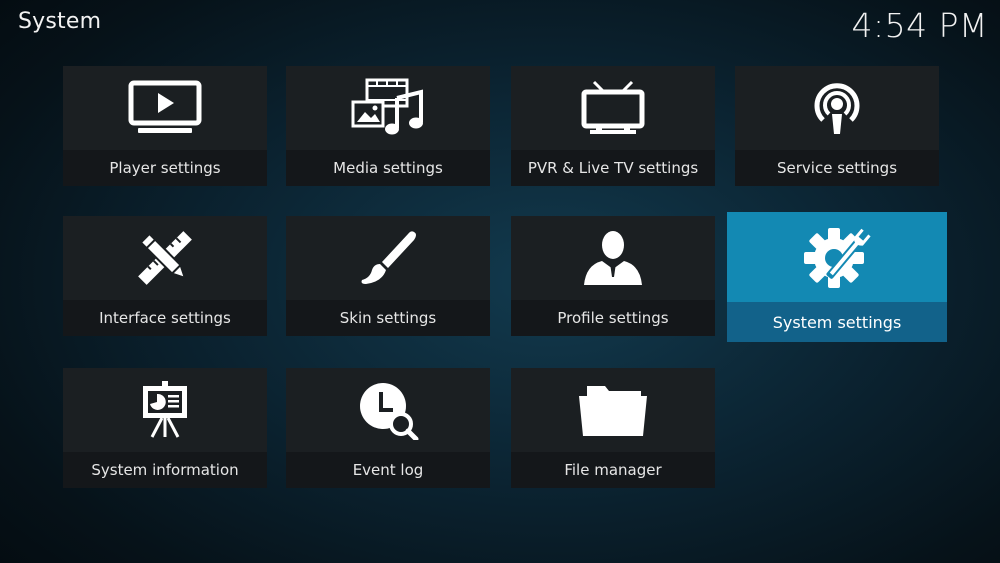  Describe the element at coordinates (837, 258) in the screenshot. I see `gear-wrench-icon` at that location.